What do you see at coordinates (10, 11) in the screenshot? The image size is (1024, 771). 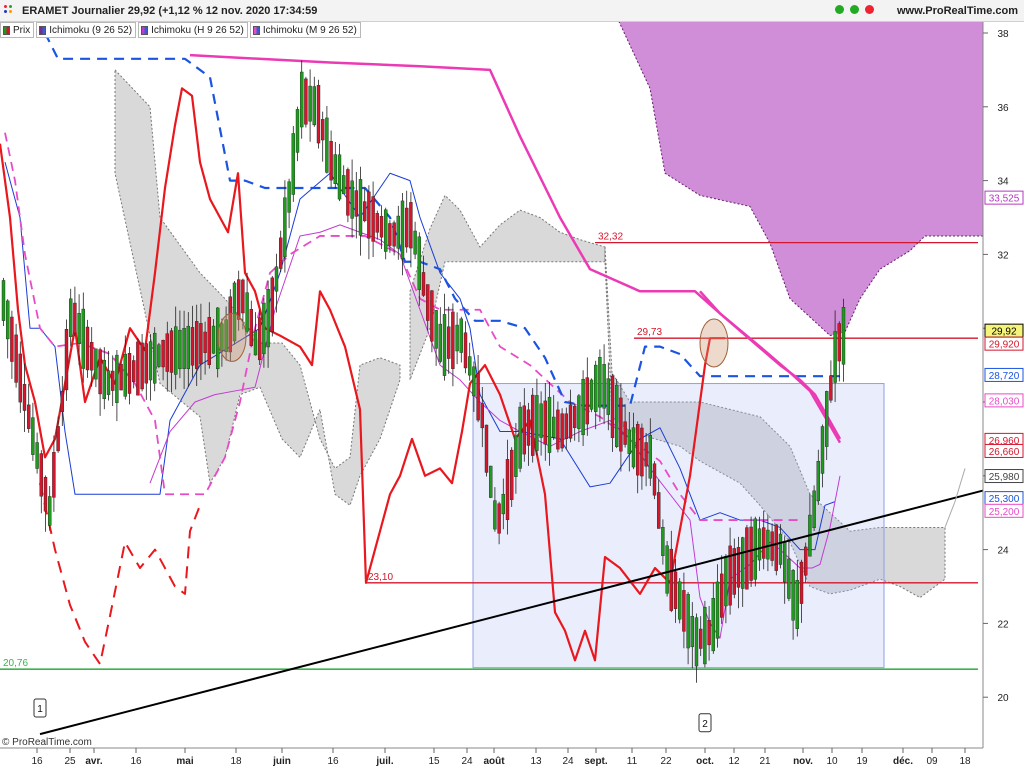 I see `grip-icon` at bounding box center [10, 11].